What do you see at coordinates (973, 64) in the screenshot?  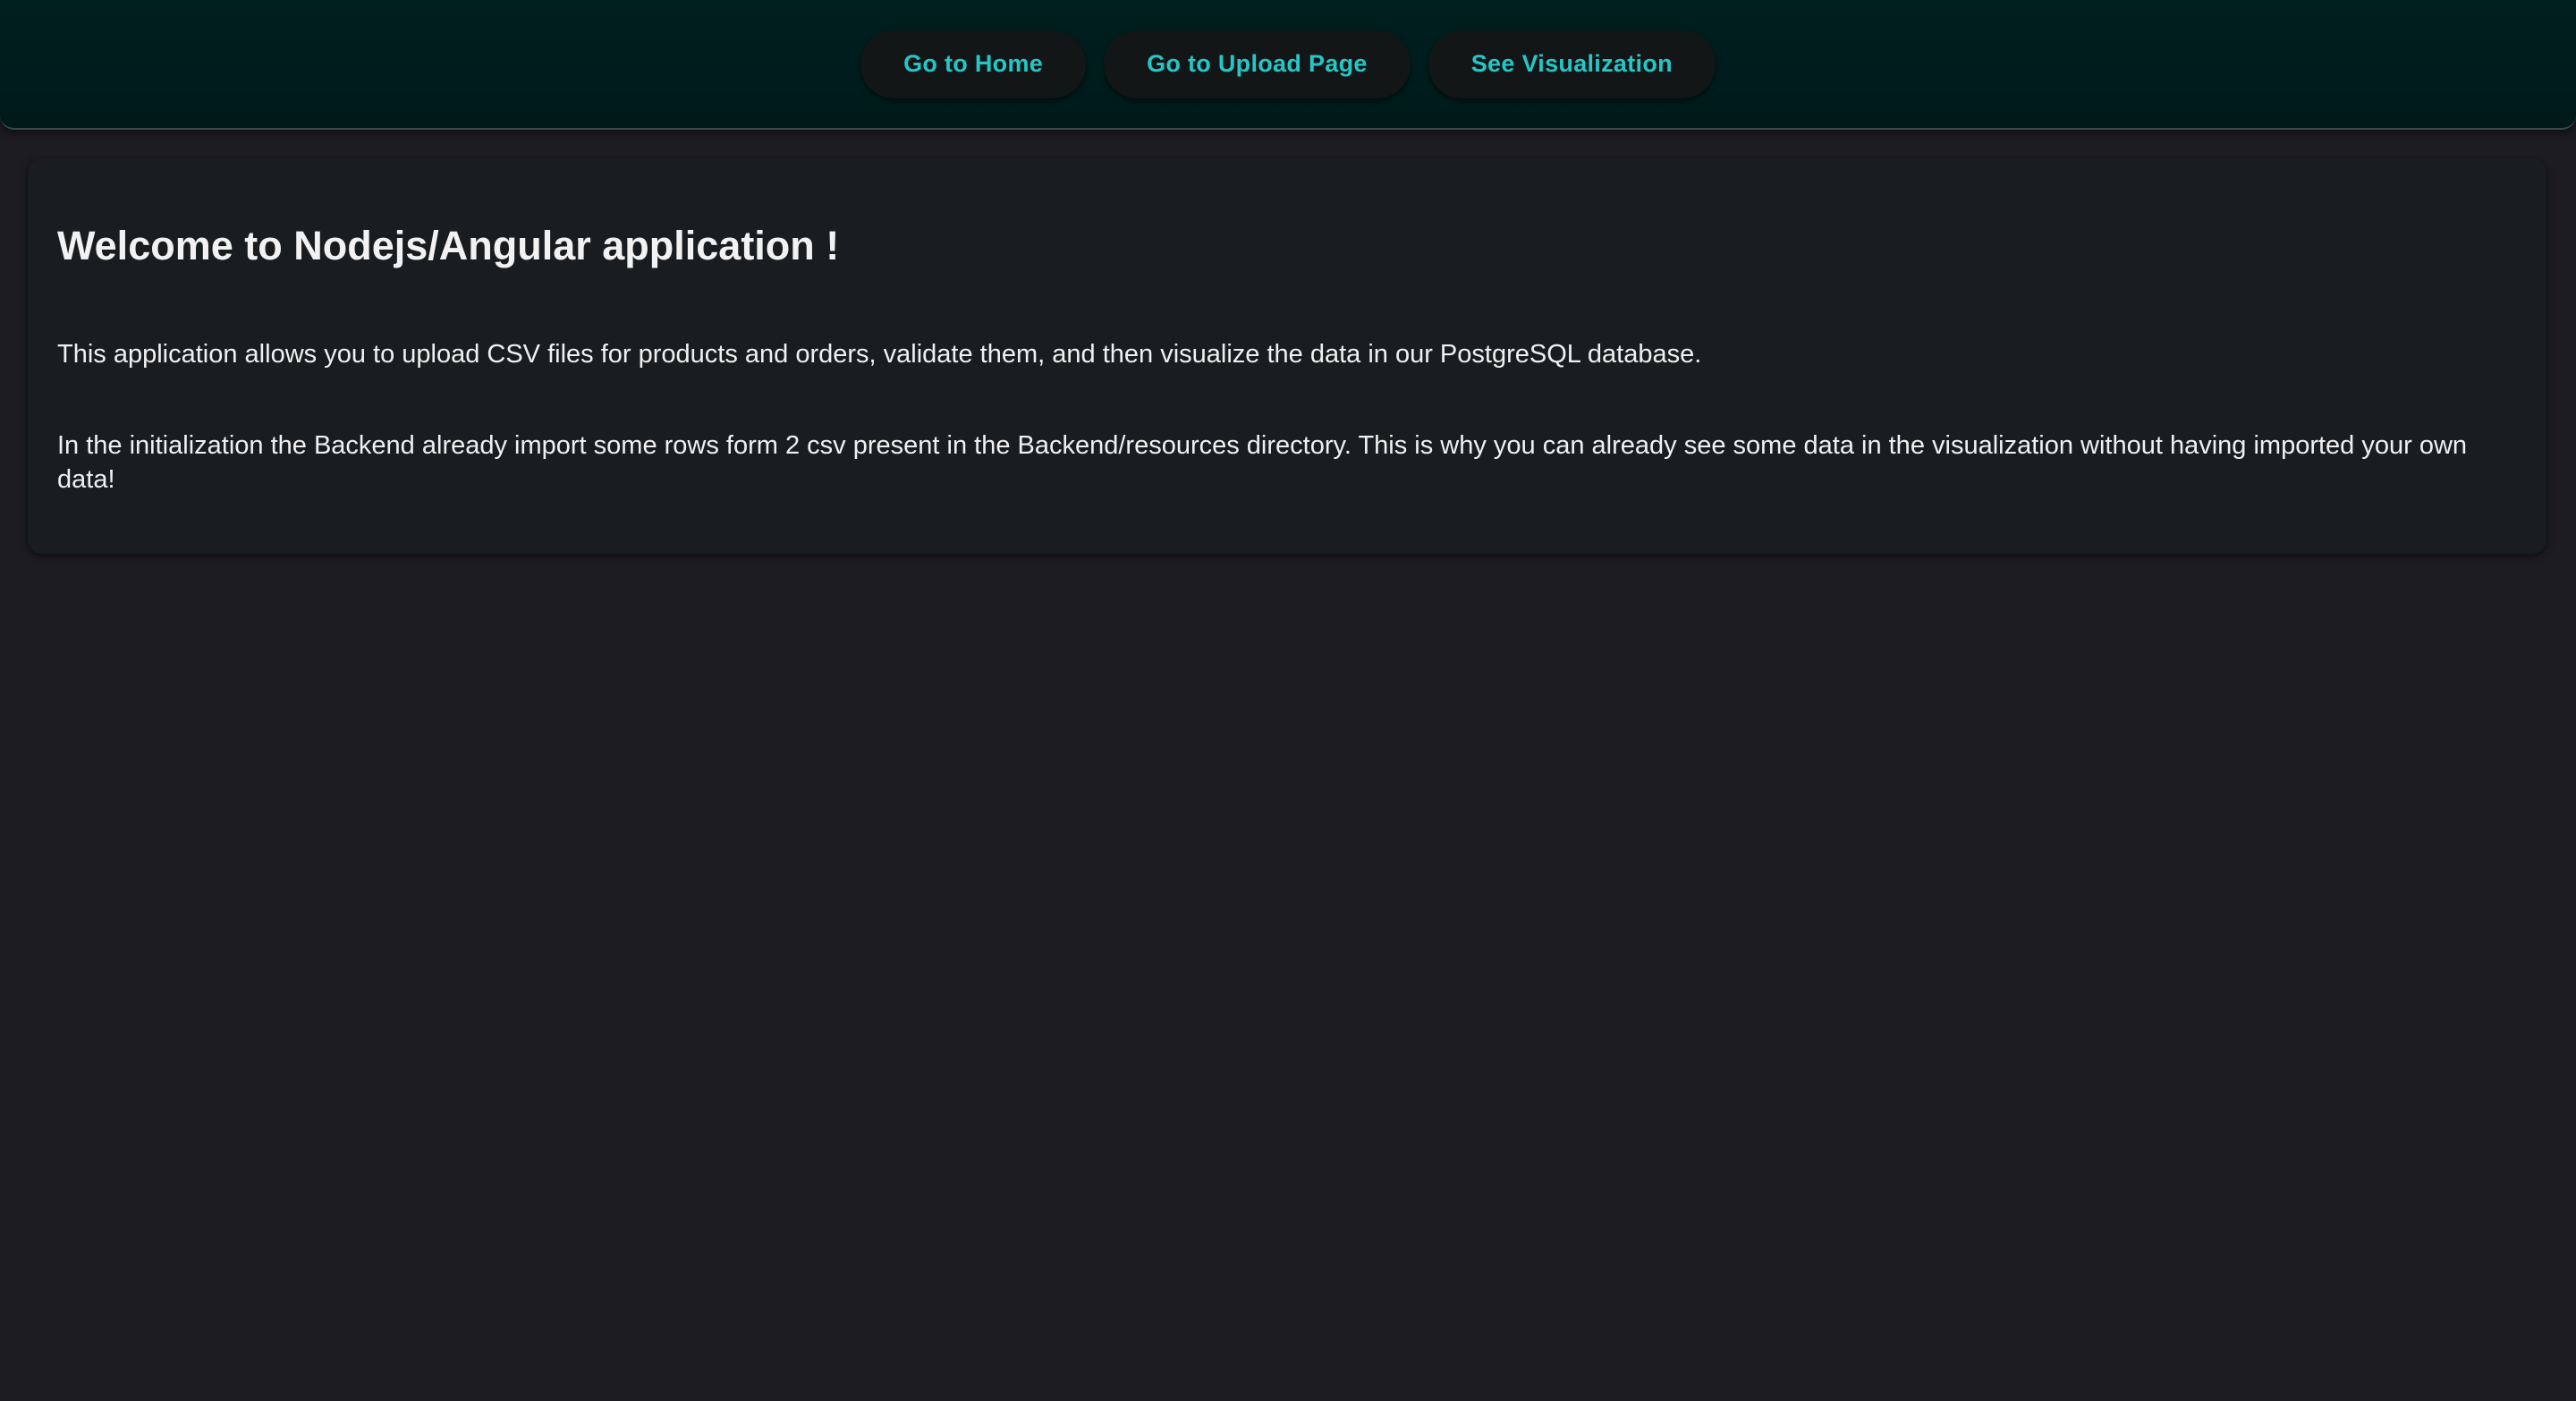 I see `go-to-home-button: Go to Home` at bounding box center [973, 64].